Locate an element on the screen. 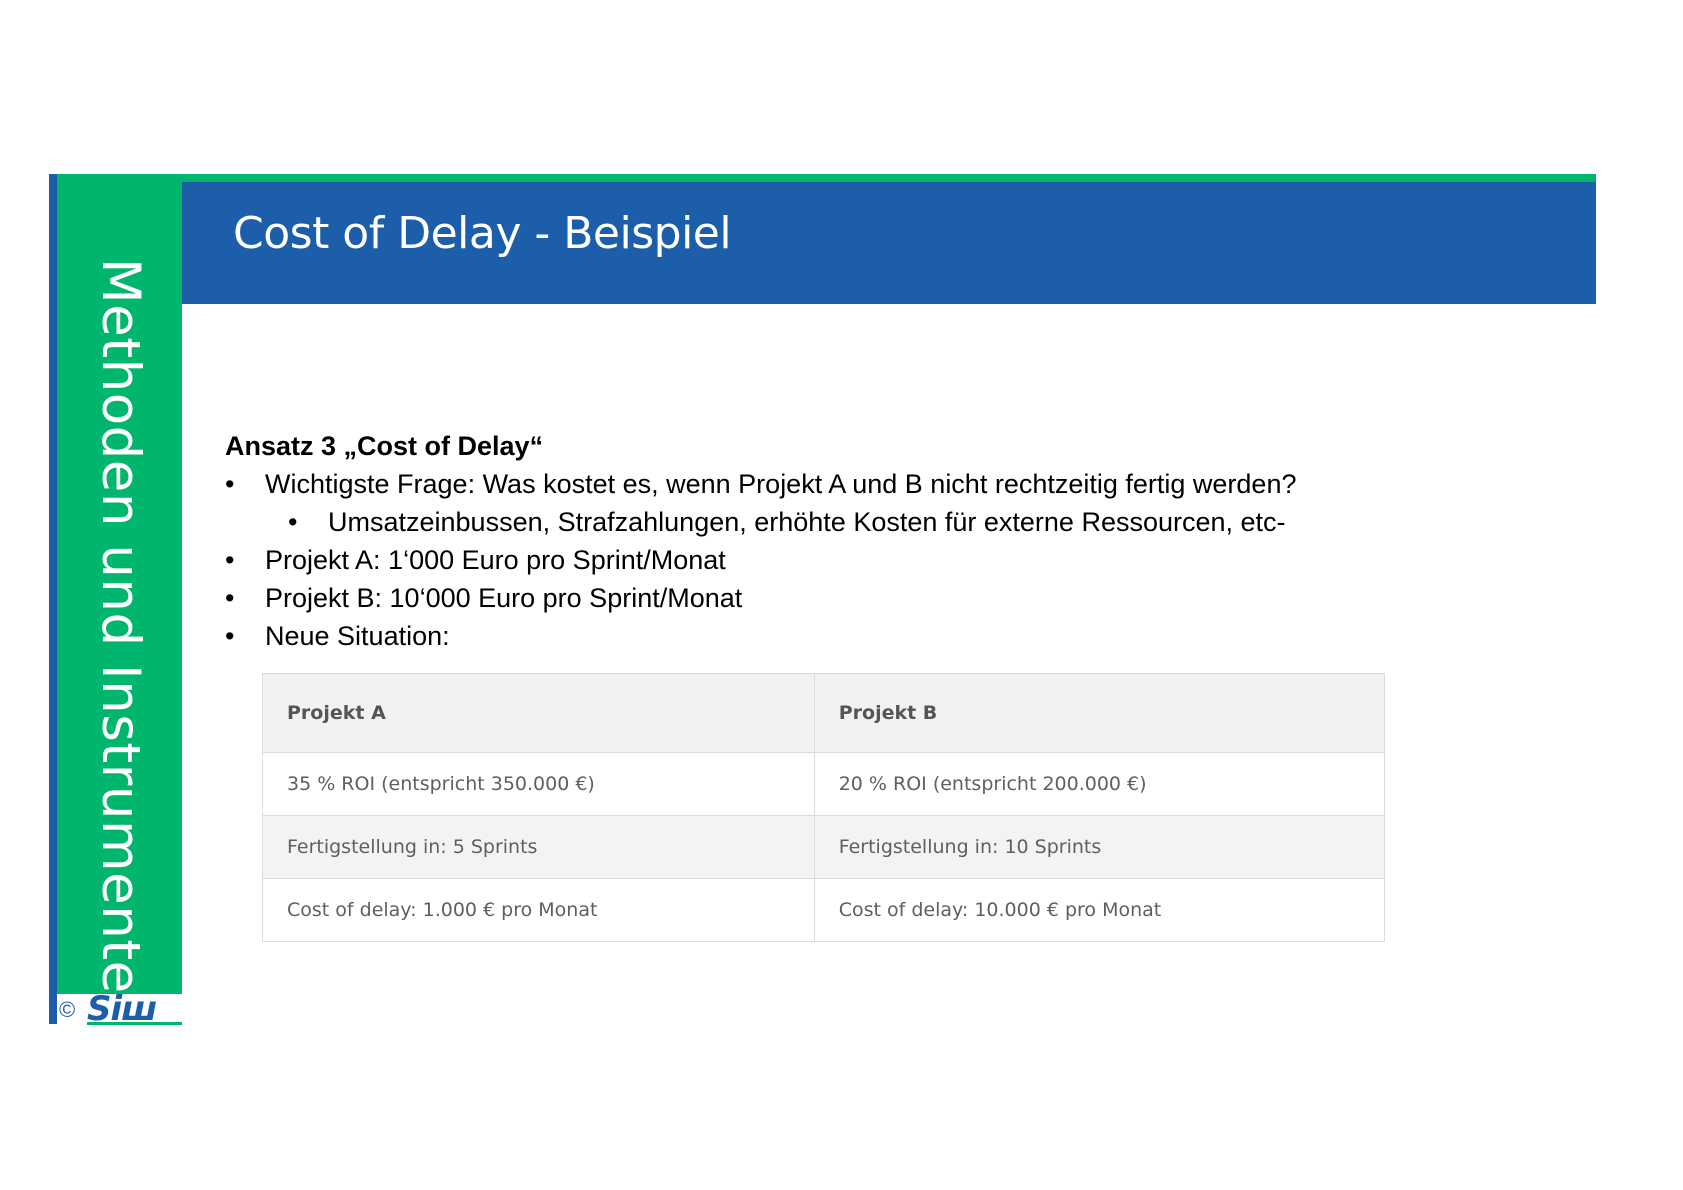 The image size is (1683, 1190). siw-logo: © Siш is located at coordinates (119, 1009).